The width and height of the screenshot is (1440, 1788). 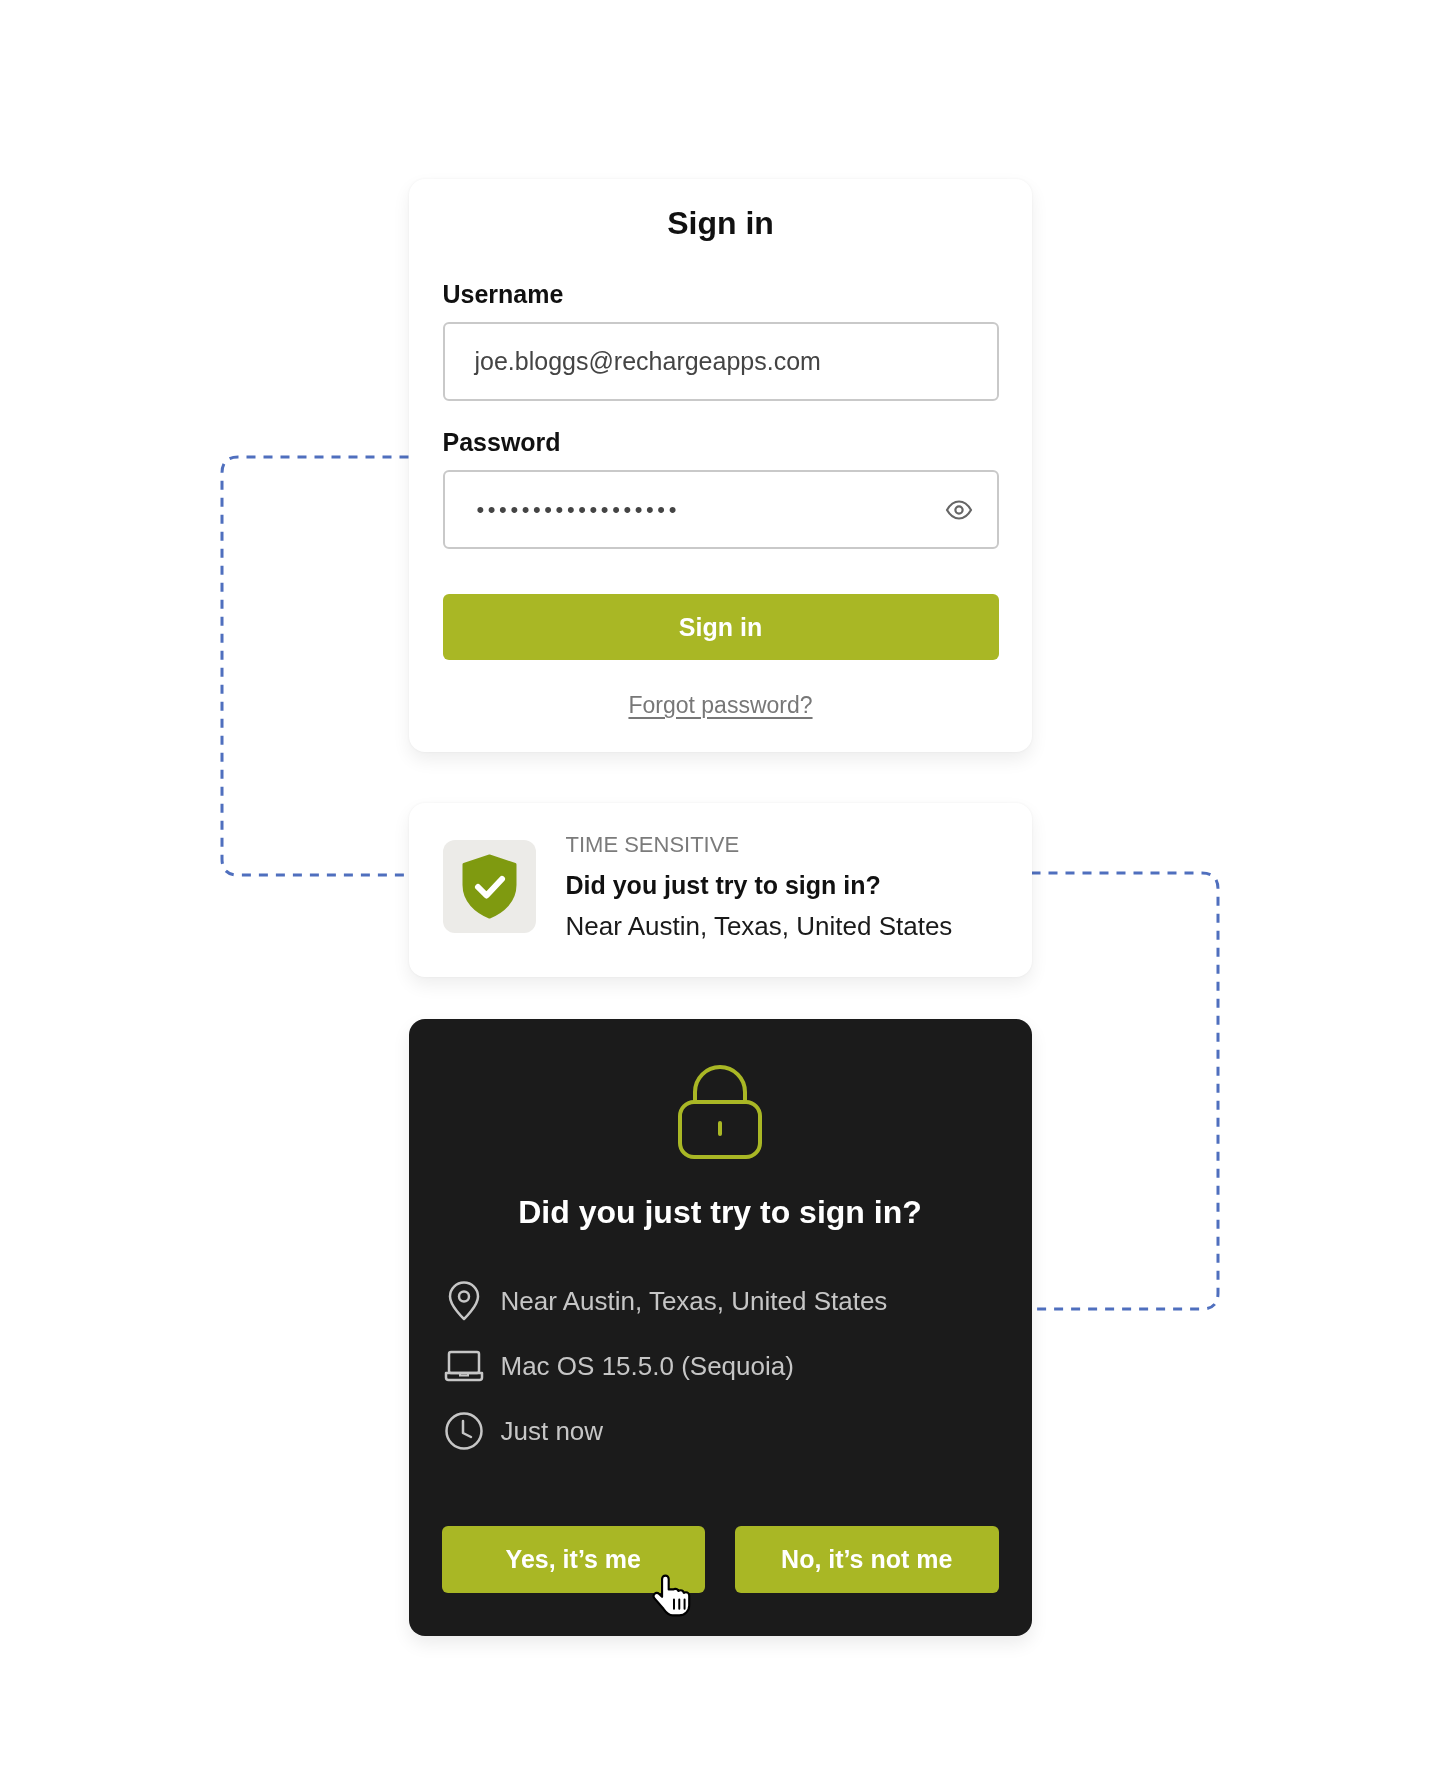 I want to click on verification-title: Did you just try to sign in?, so click(x=720, y=1212).